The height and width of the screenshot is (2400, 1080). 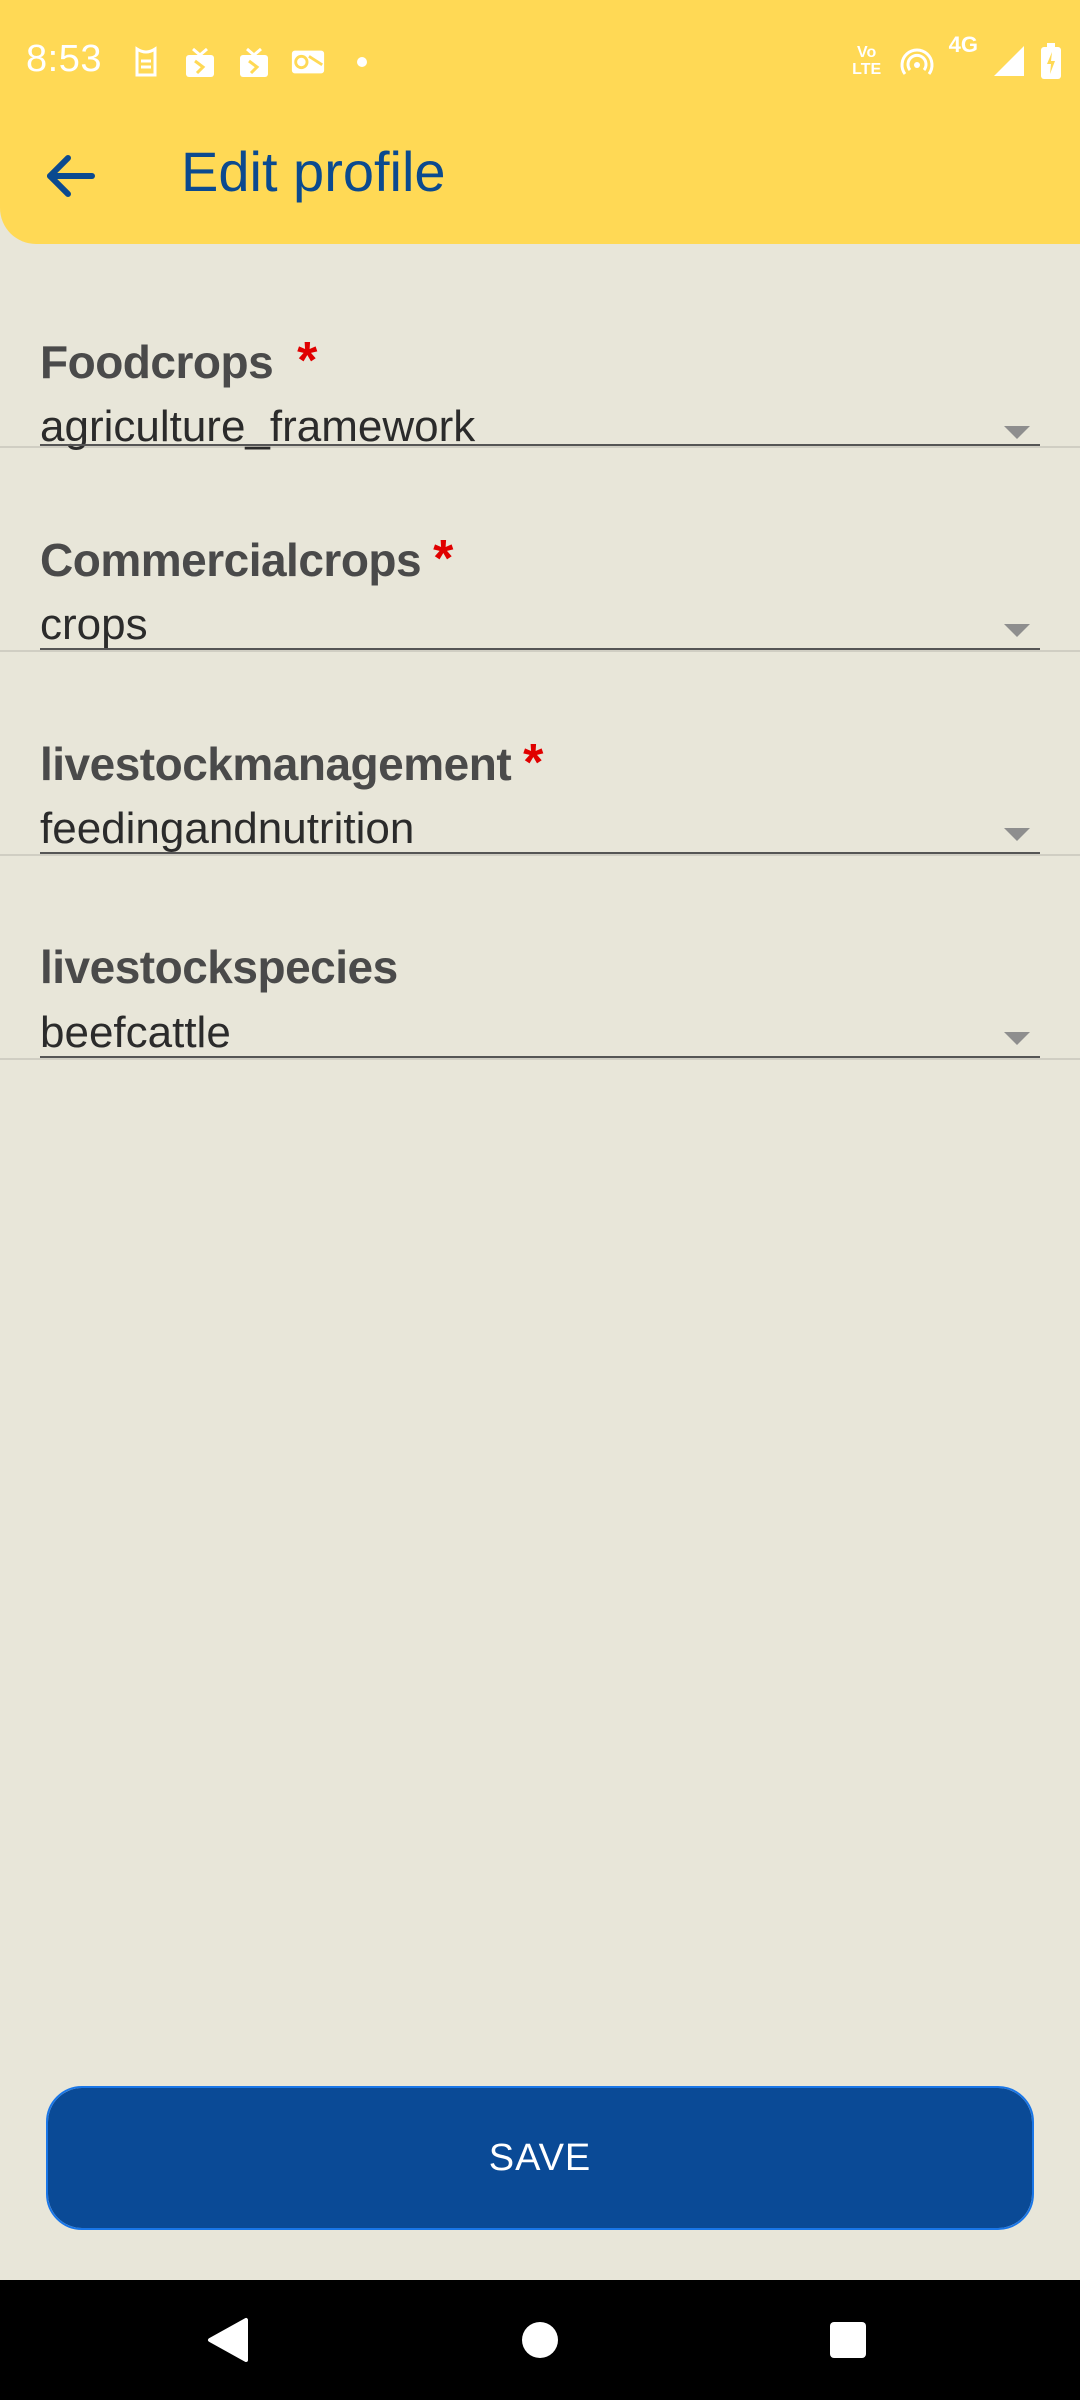 I want to click on field-label: livestockmanagement *, so click(x=291, y=763).